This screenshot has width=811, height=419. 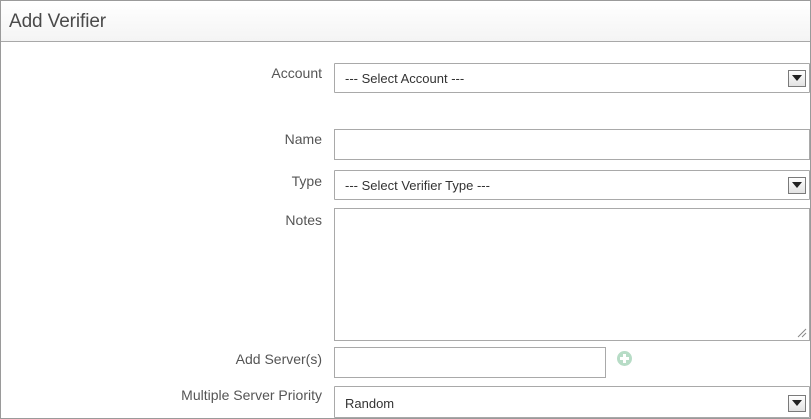 What do you see at coordinates (802, 333) in the screenshot?
I see `resize-grip-icon` at bounding box center [802, 333].